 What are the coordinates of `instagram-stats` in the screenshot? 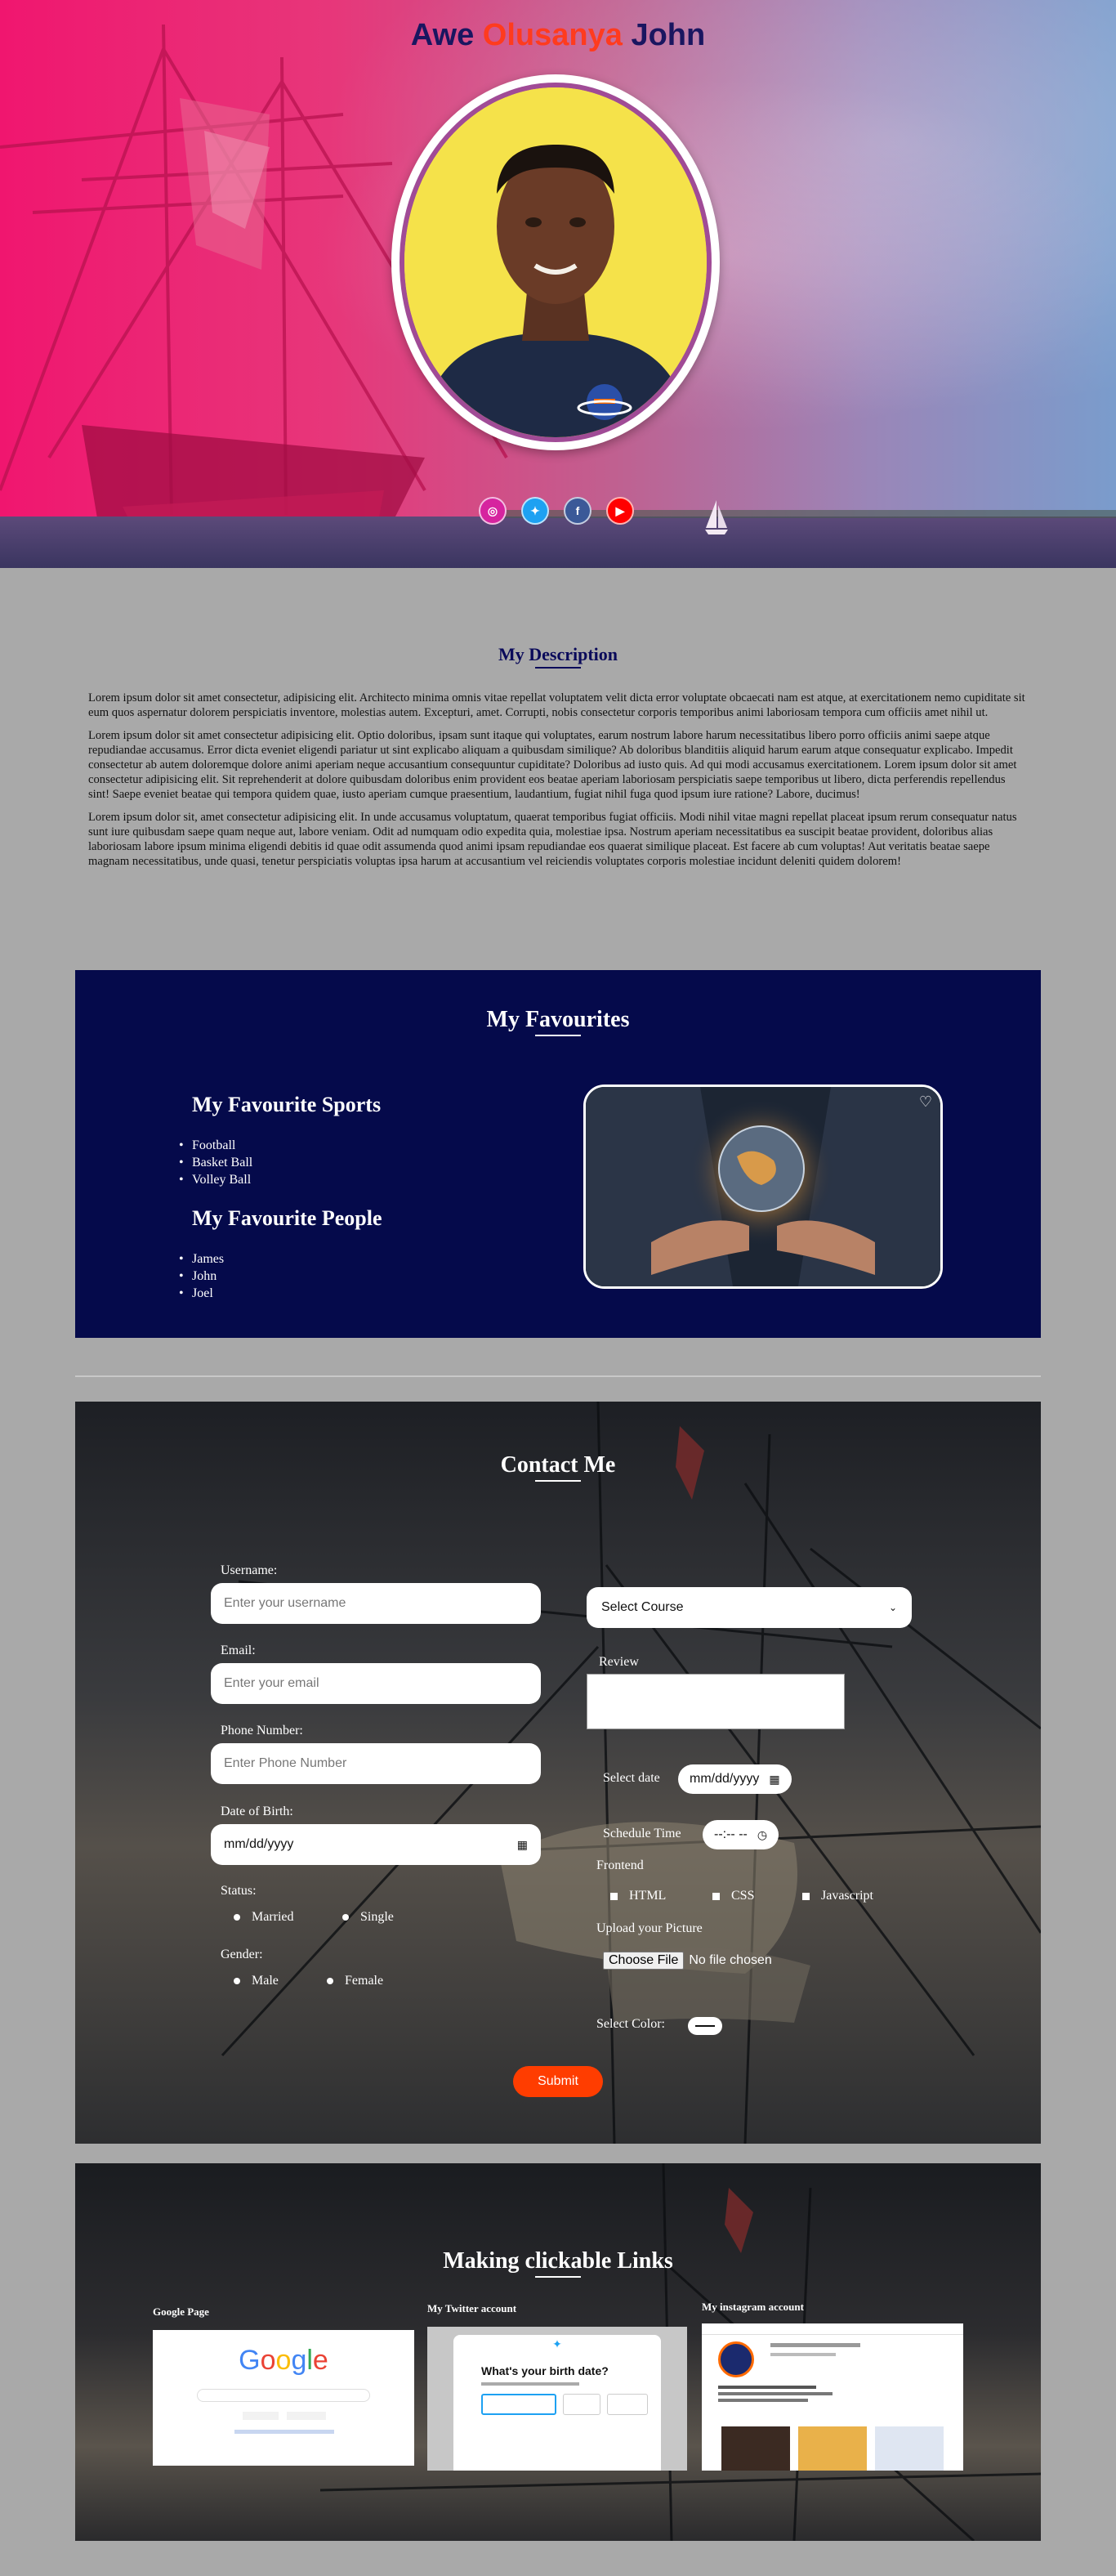 It's located at (803, 2354).